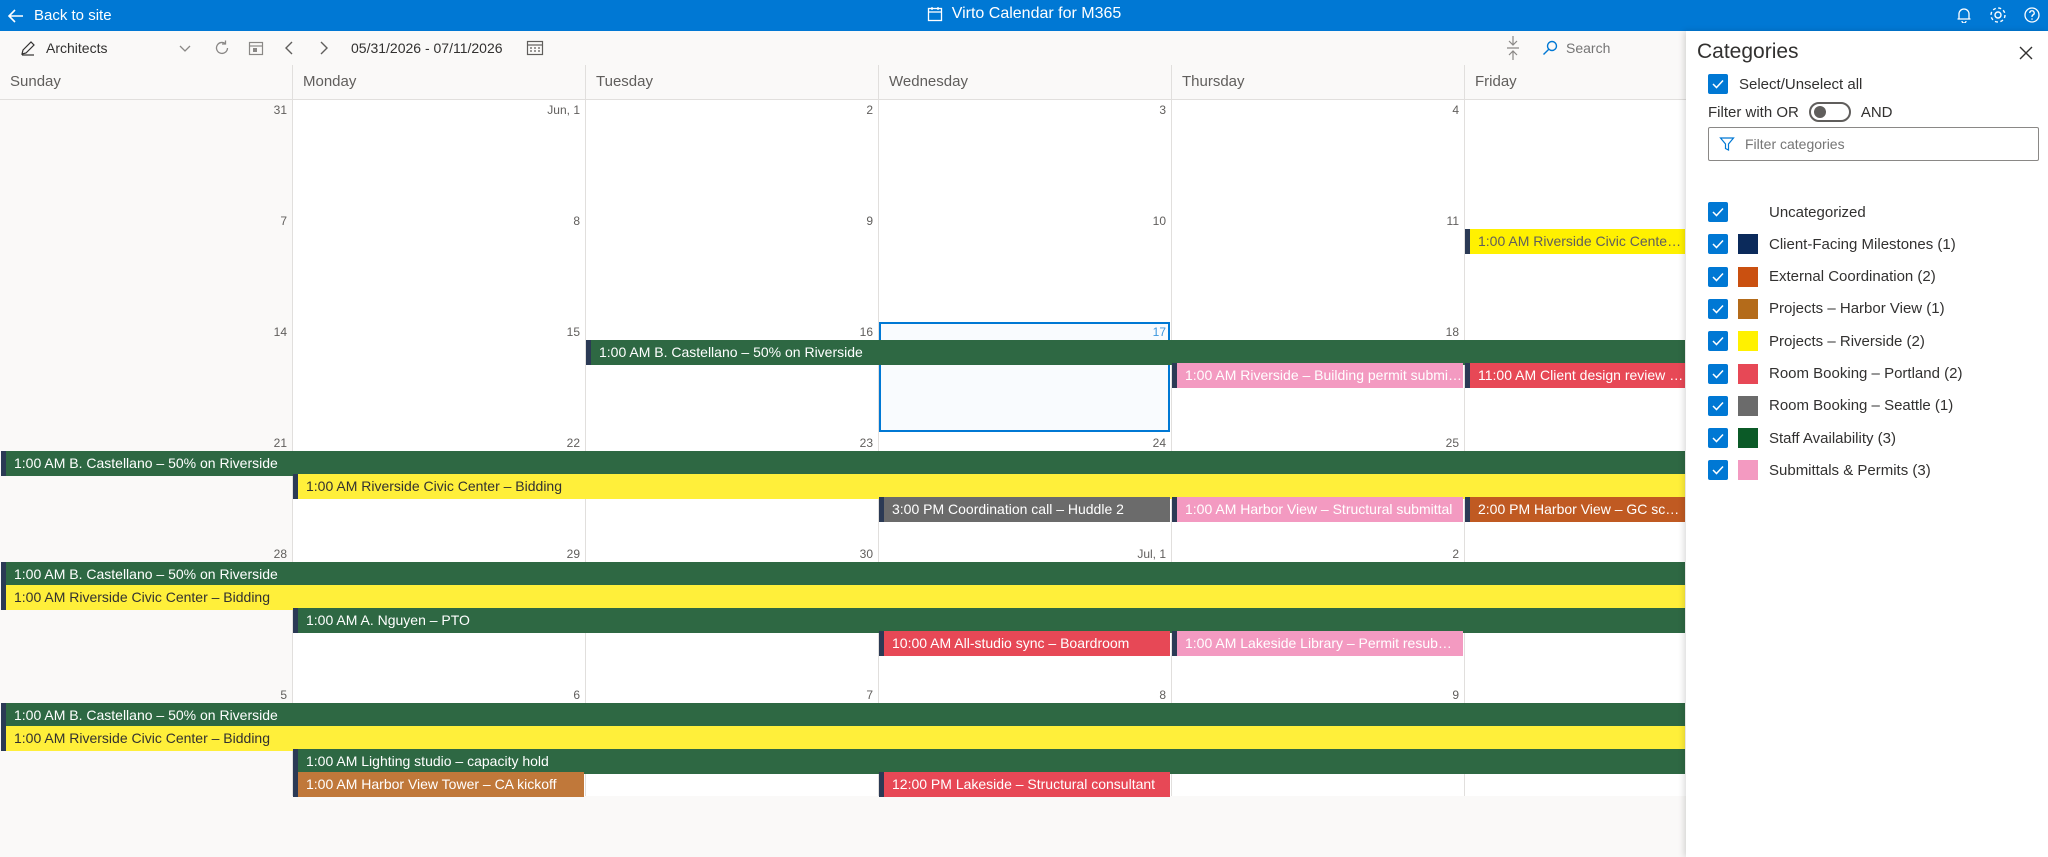 This screenshot has height=857, width=2048. What do you see at coordinates (1513, 48) in the screenshot?
I see `collapse-rows-icon` at bounding box center [1513, 48].